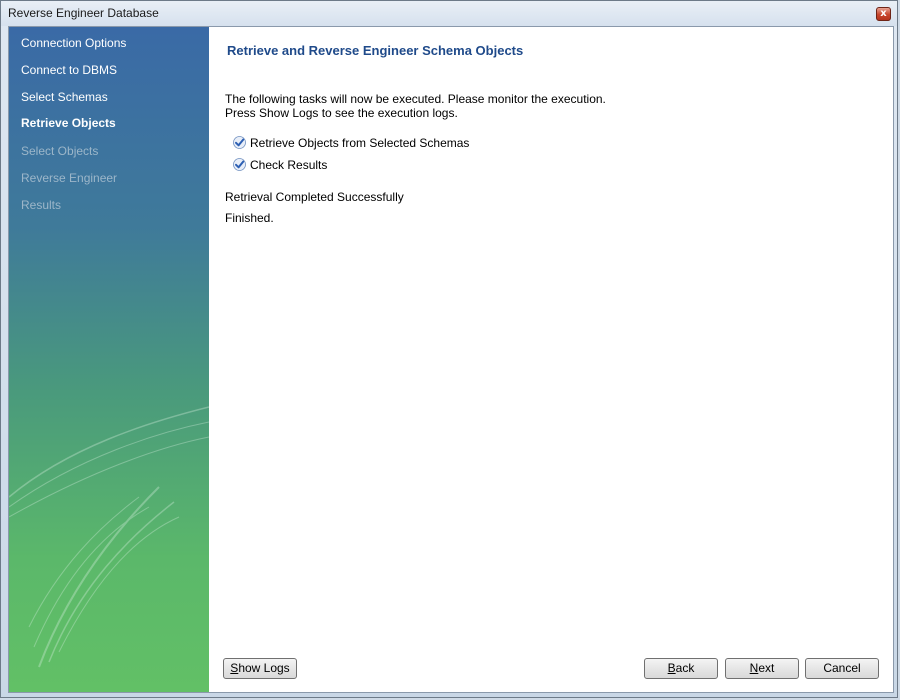 This screenshot has width=900, height=700. What do you see at coordinates (41, 205) in the screenshot?
I see `step-results: Results` at bounding box center [41, 205].